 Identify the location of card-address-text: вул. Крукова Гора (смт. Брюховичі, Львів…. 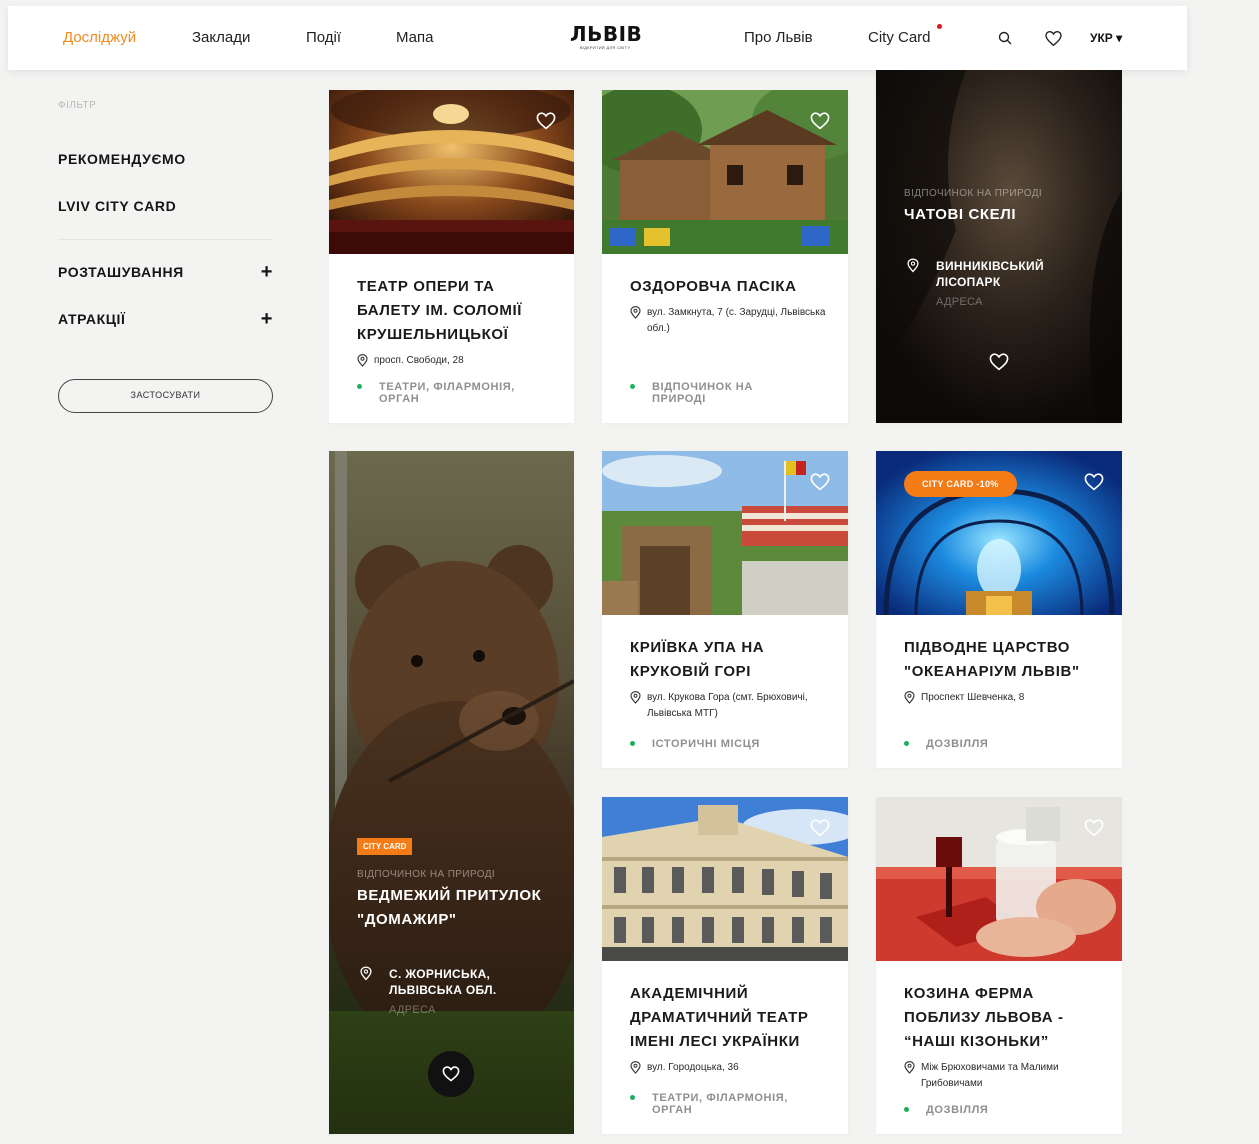
(727, 705).